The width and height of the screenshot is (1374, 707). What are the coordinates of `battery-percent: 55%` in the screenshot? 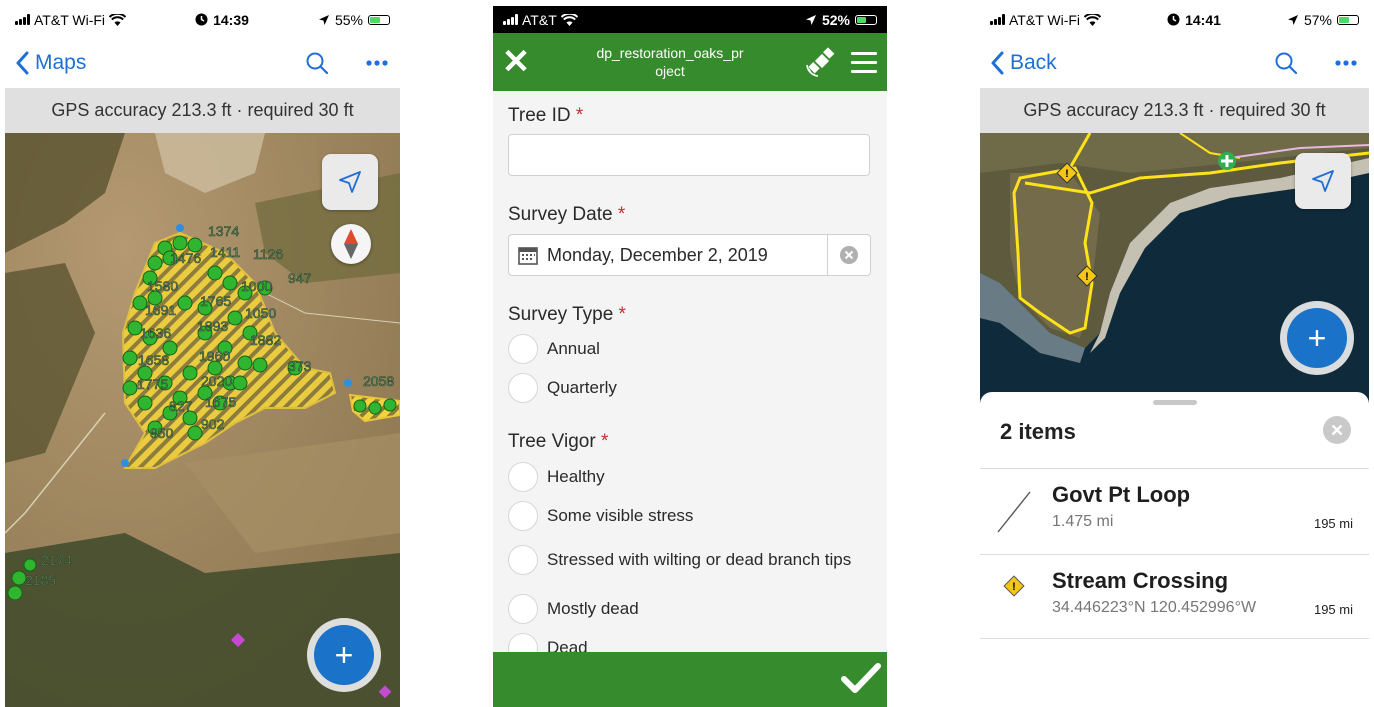 It's located at (348, 19).